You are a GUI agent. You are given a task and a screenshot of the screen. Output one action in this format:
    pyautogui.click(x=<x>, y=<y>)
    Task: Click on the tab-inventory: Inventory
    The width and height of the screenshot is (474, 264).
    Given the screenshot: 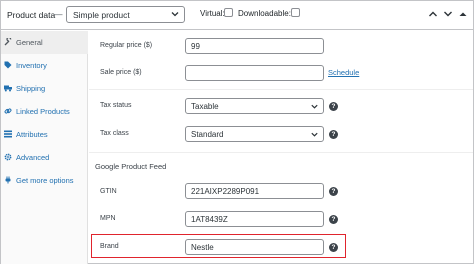 What is the action you would take?
    pyautogui.click(x=44, y=65)
    